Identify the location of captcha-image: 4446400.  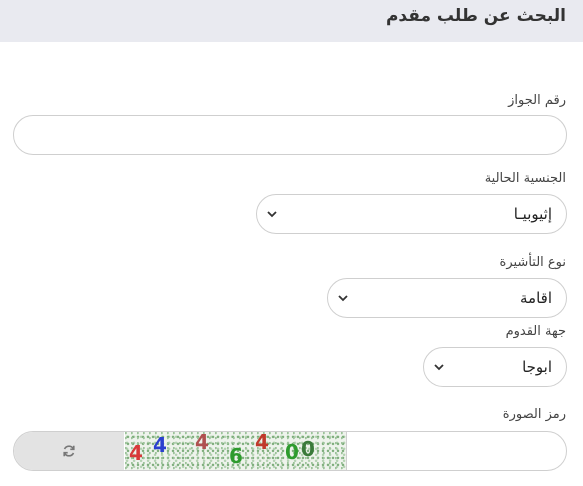
(236, 451).